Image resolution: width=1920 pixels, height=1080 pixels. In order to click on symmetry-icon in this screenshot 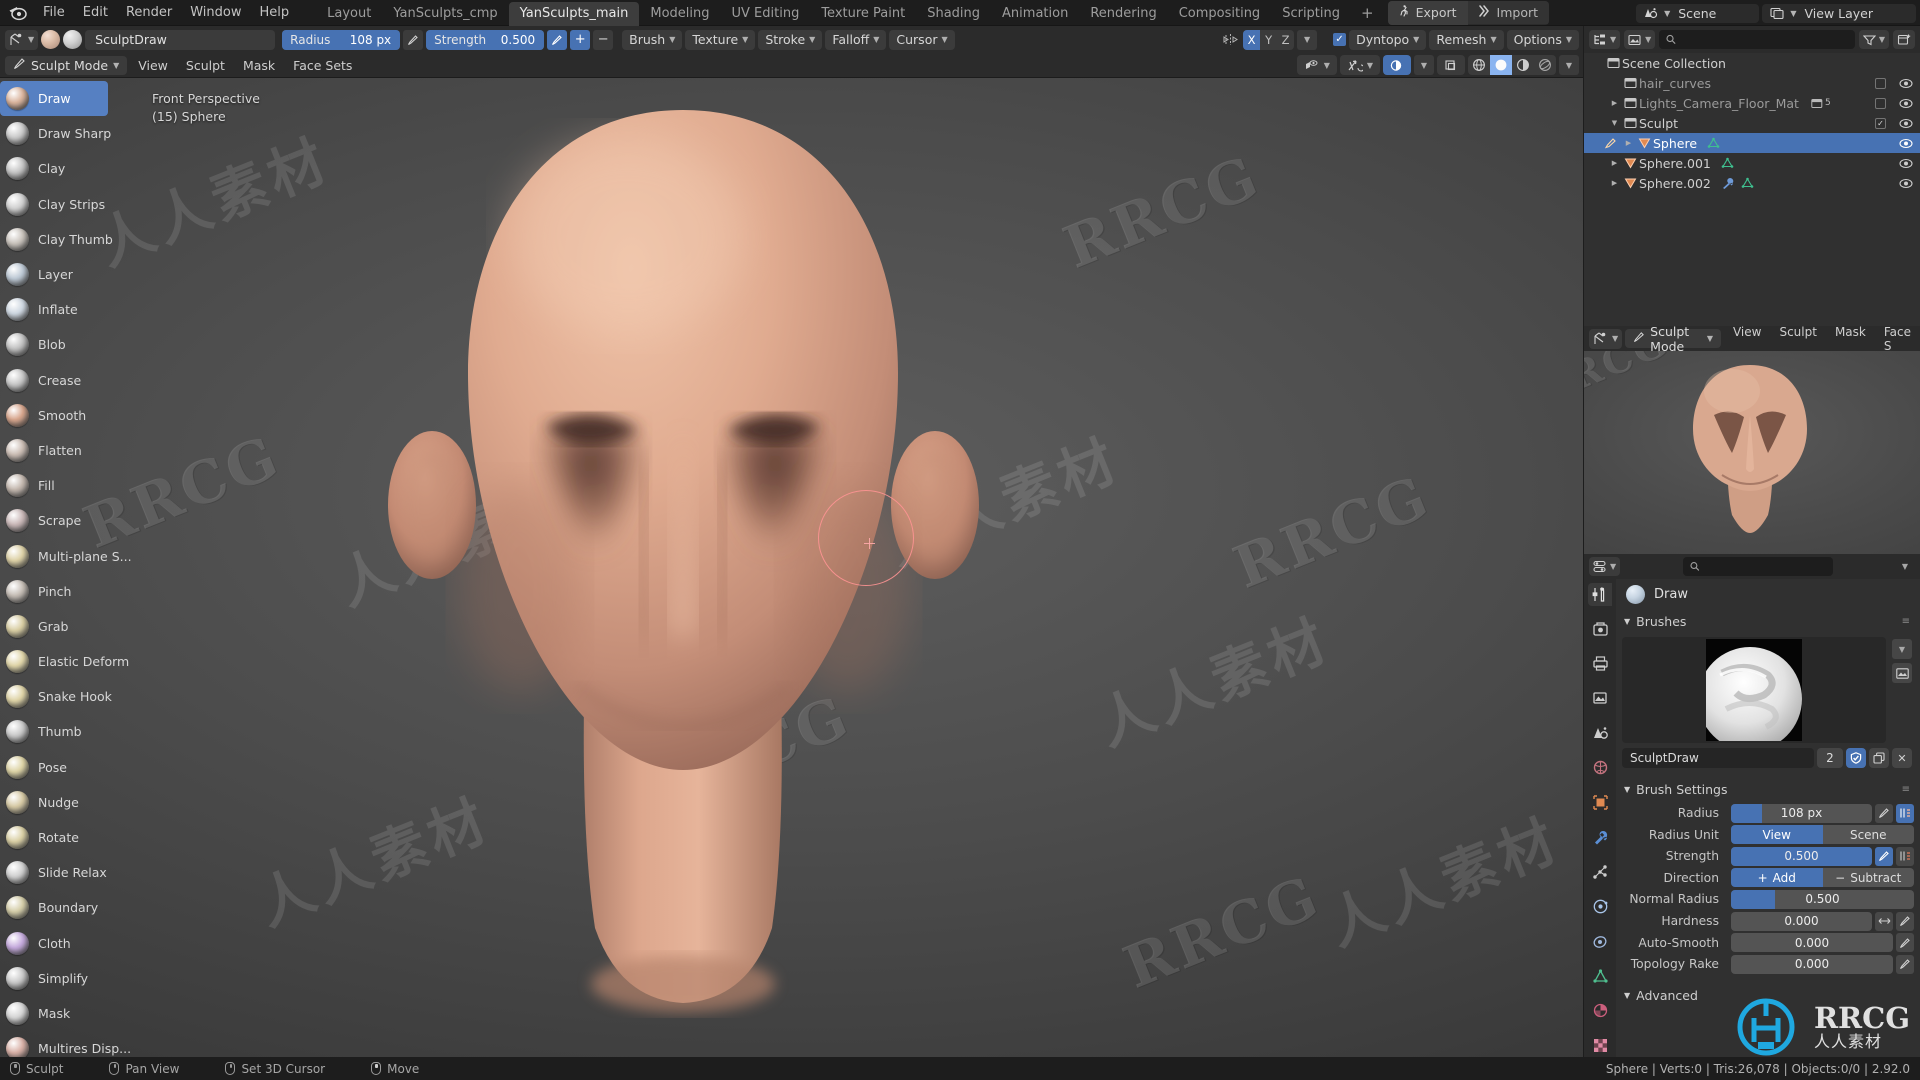, I will do `click(1230, 40)`.